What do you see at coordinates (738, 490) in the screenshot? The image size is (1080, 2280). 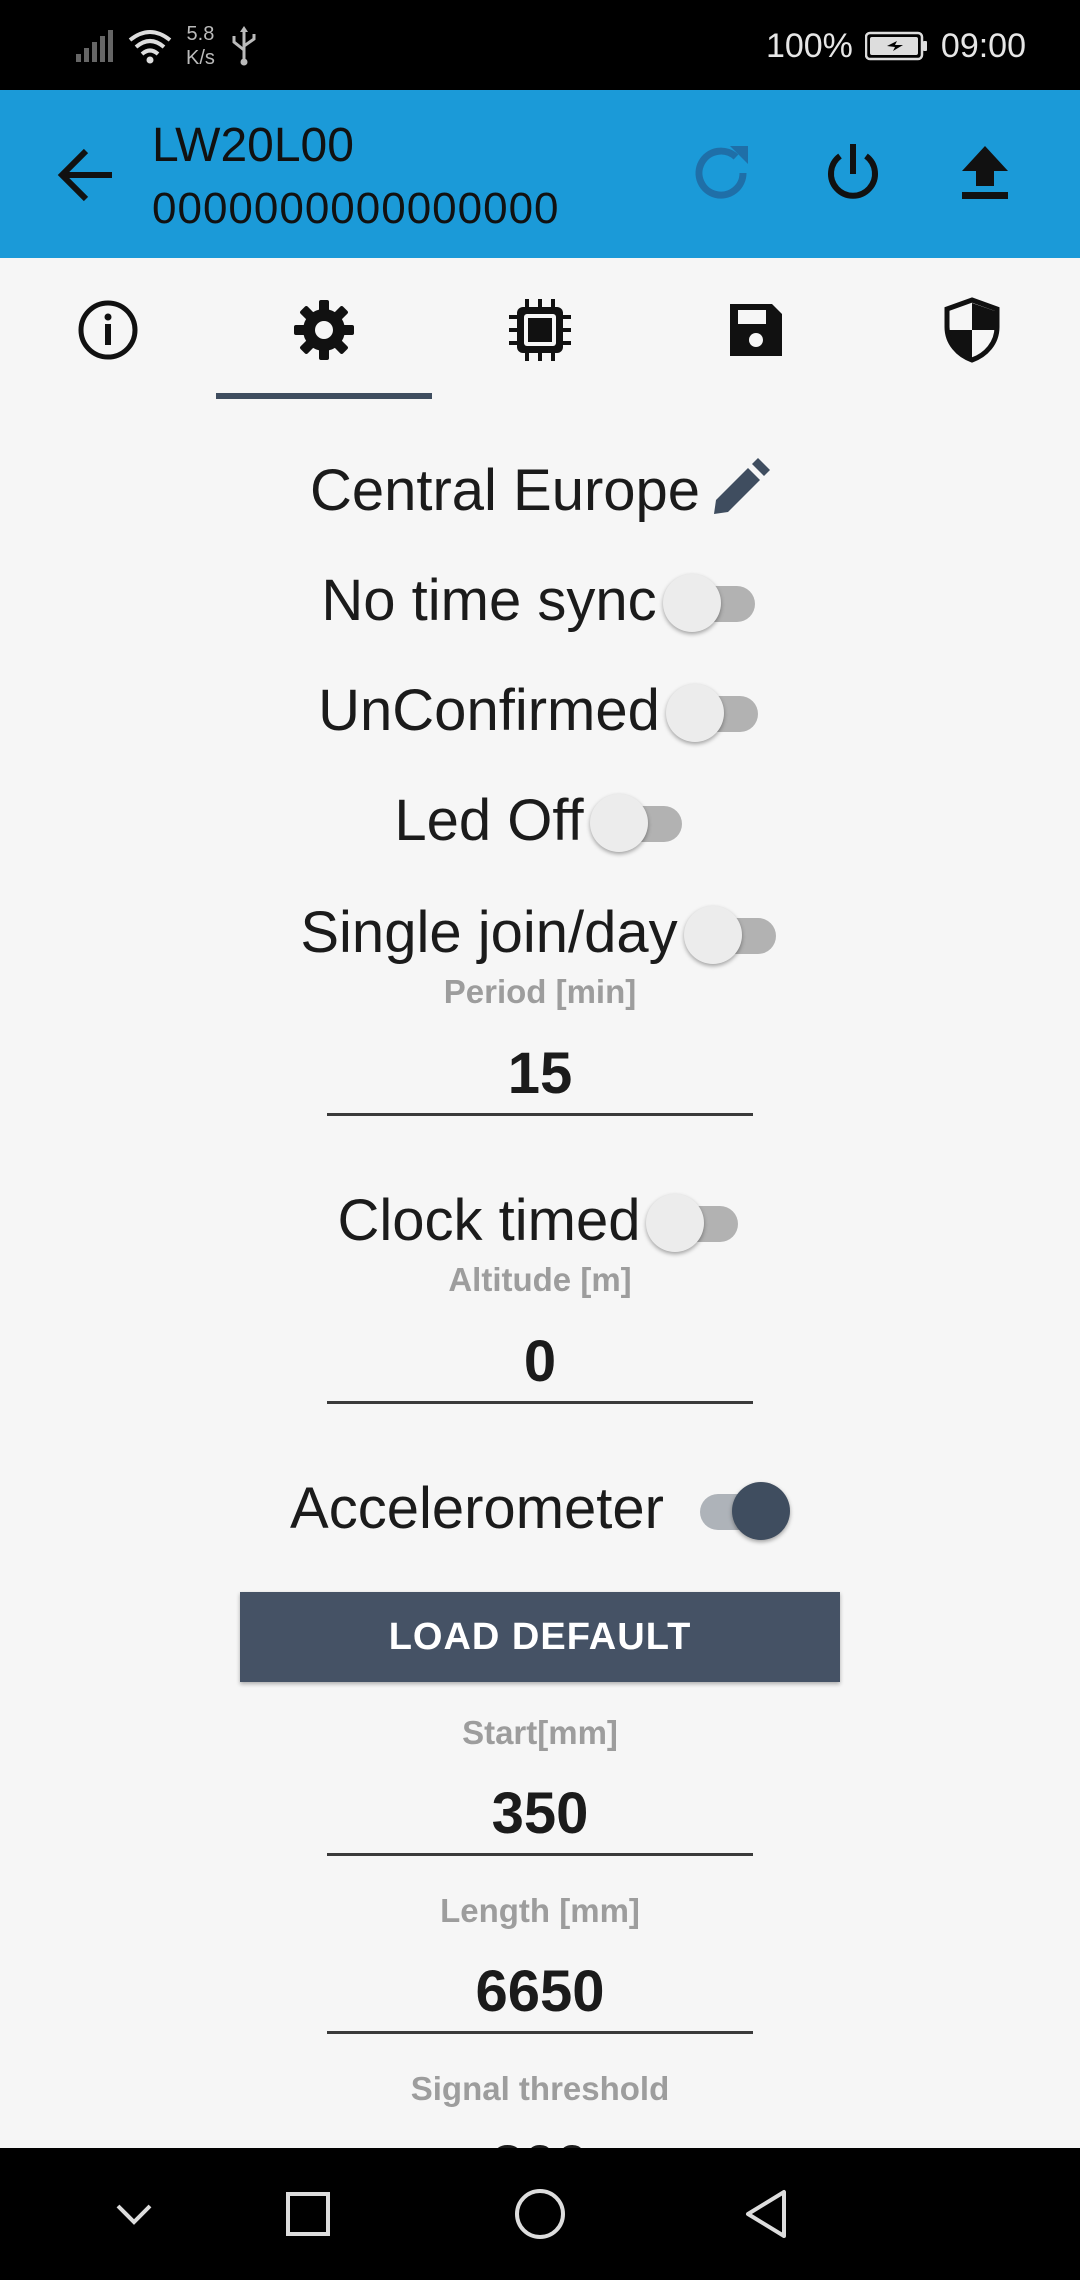 I see `pencil-icon` at bounding box center [738, 490].